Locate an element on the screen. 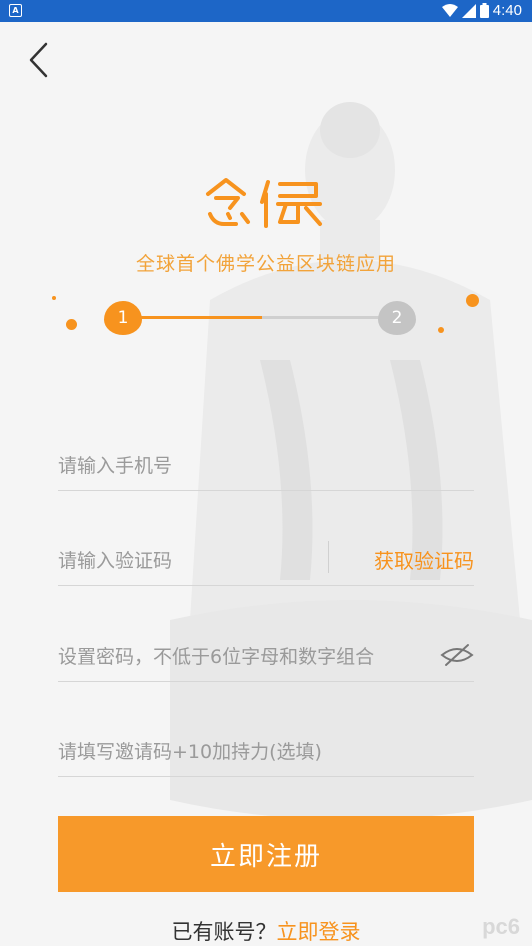 The width and height of the screenshot is (532, 946). invite-code-input is located at coordinates (266, 752).